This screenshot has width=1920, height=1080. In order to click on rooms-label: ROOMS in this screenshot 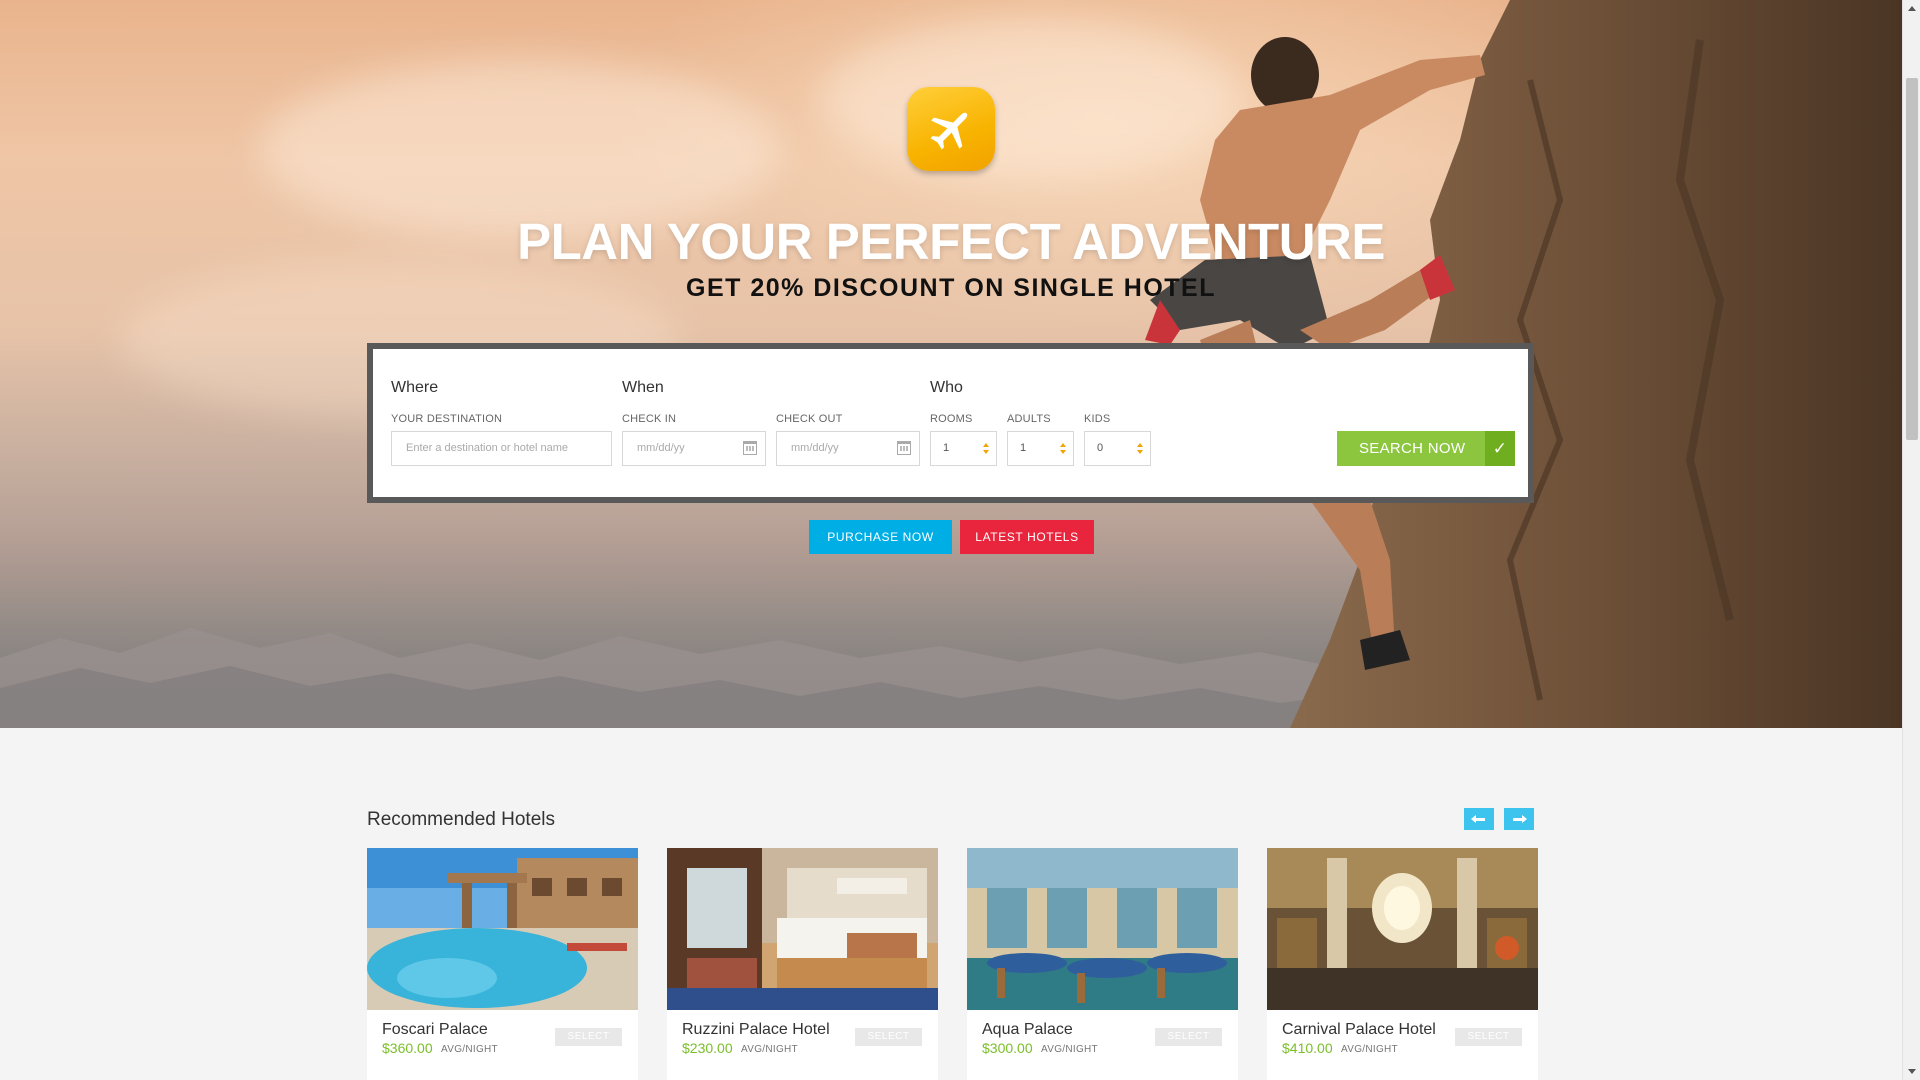, I will do `click(951, 419)`.